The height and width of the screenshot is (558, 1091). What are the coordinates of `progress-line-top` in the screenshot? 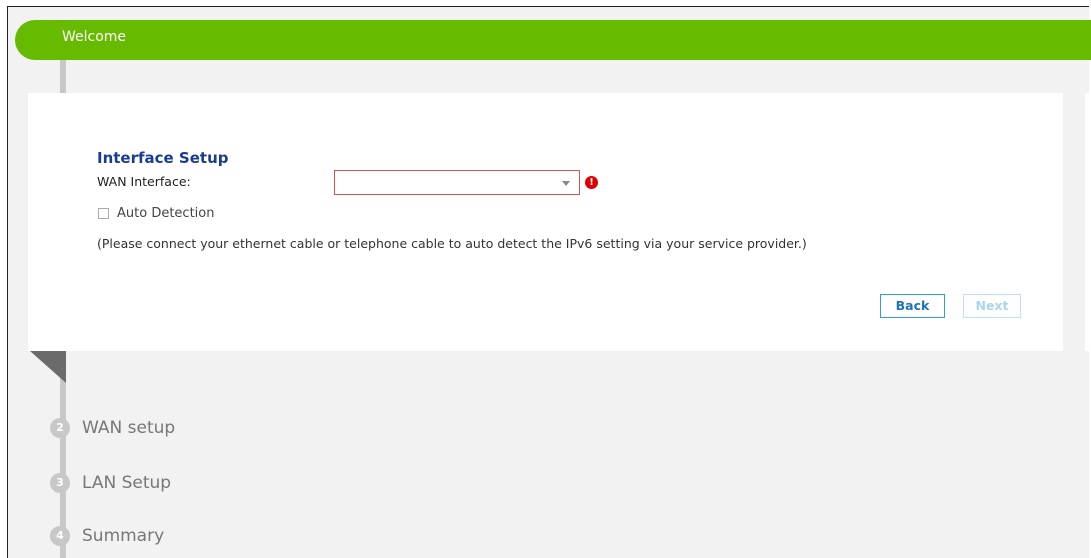 It's located at (63, 76).